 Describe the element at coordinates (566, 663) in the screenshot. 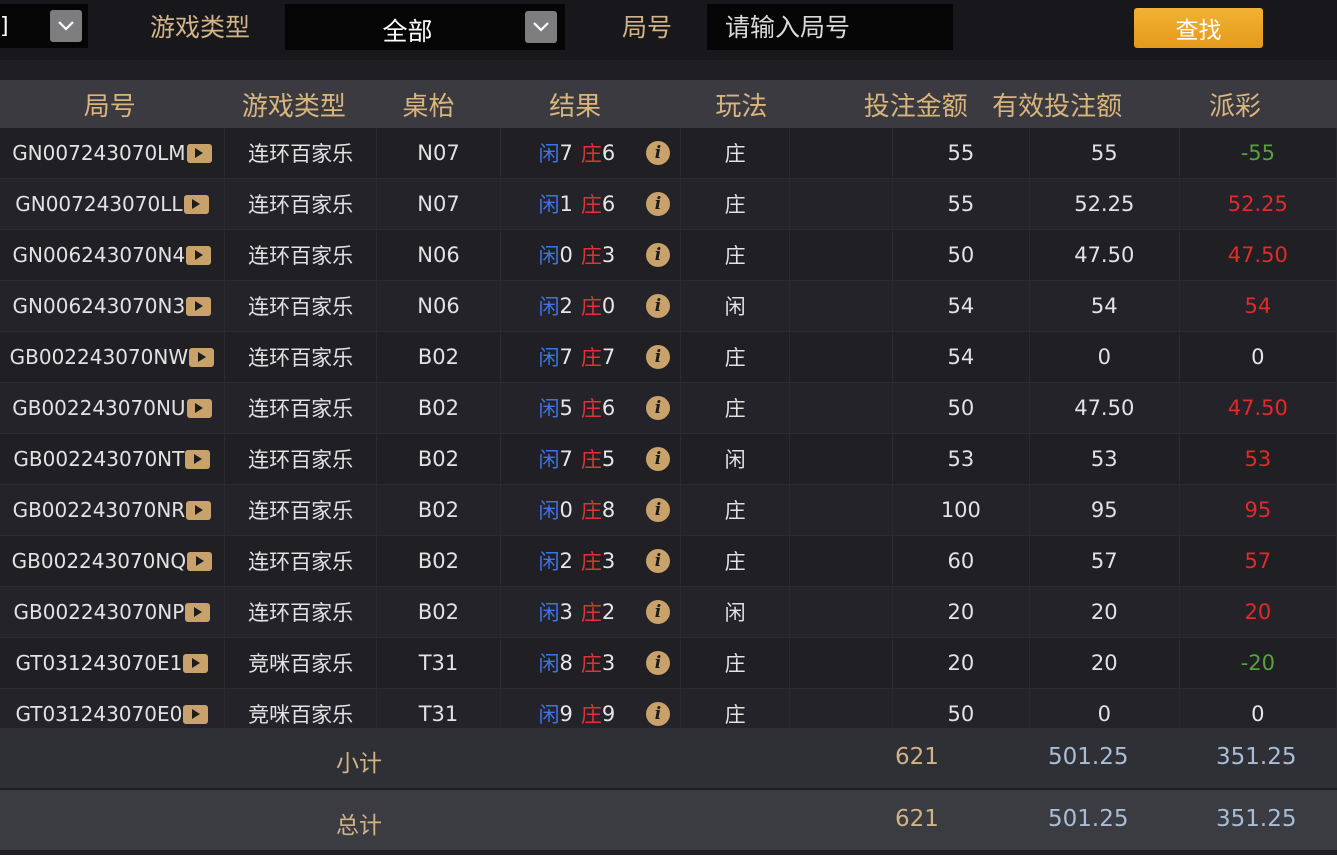

I see `player-score: 8` at that location.